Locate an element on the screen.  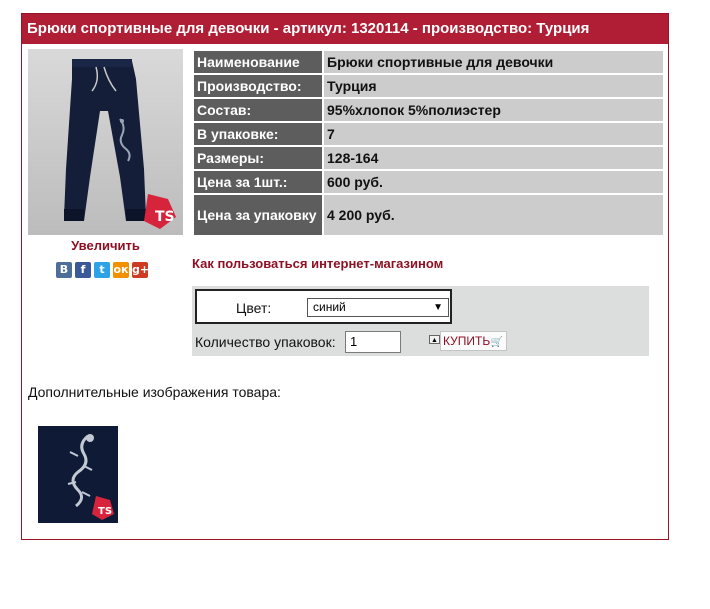
extra-image-thumbnail: TS is located at coordinates (78, 474).